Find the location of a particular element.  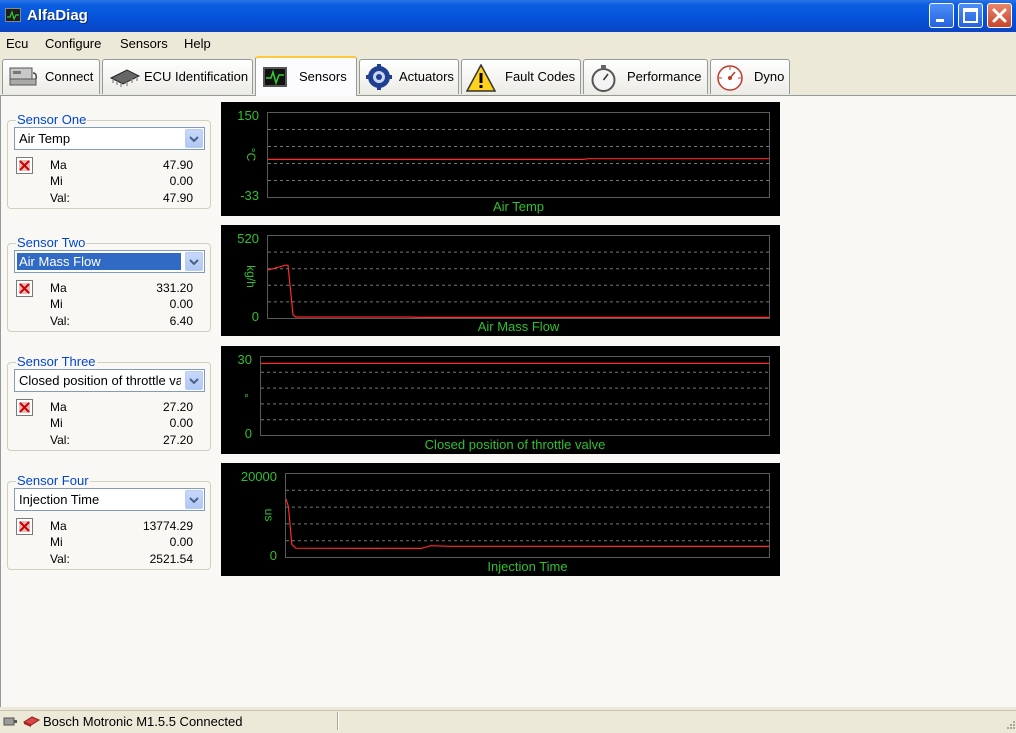

y-unit-label: us is located at coordinates (269, 515).